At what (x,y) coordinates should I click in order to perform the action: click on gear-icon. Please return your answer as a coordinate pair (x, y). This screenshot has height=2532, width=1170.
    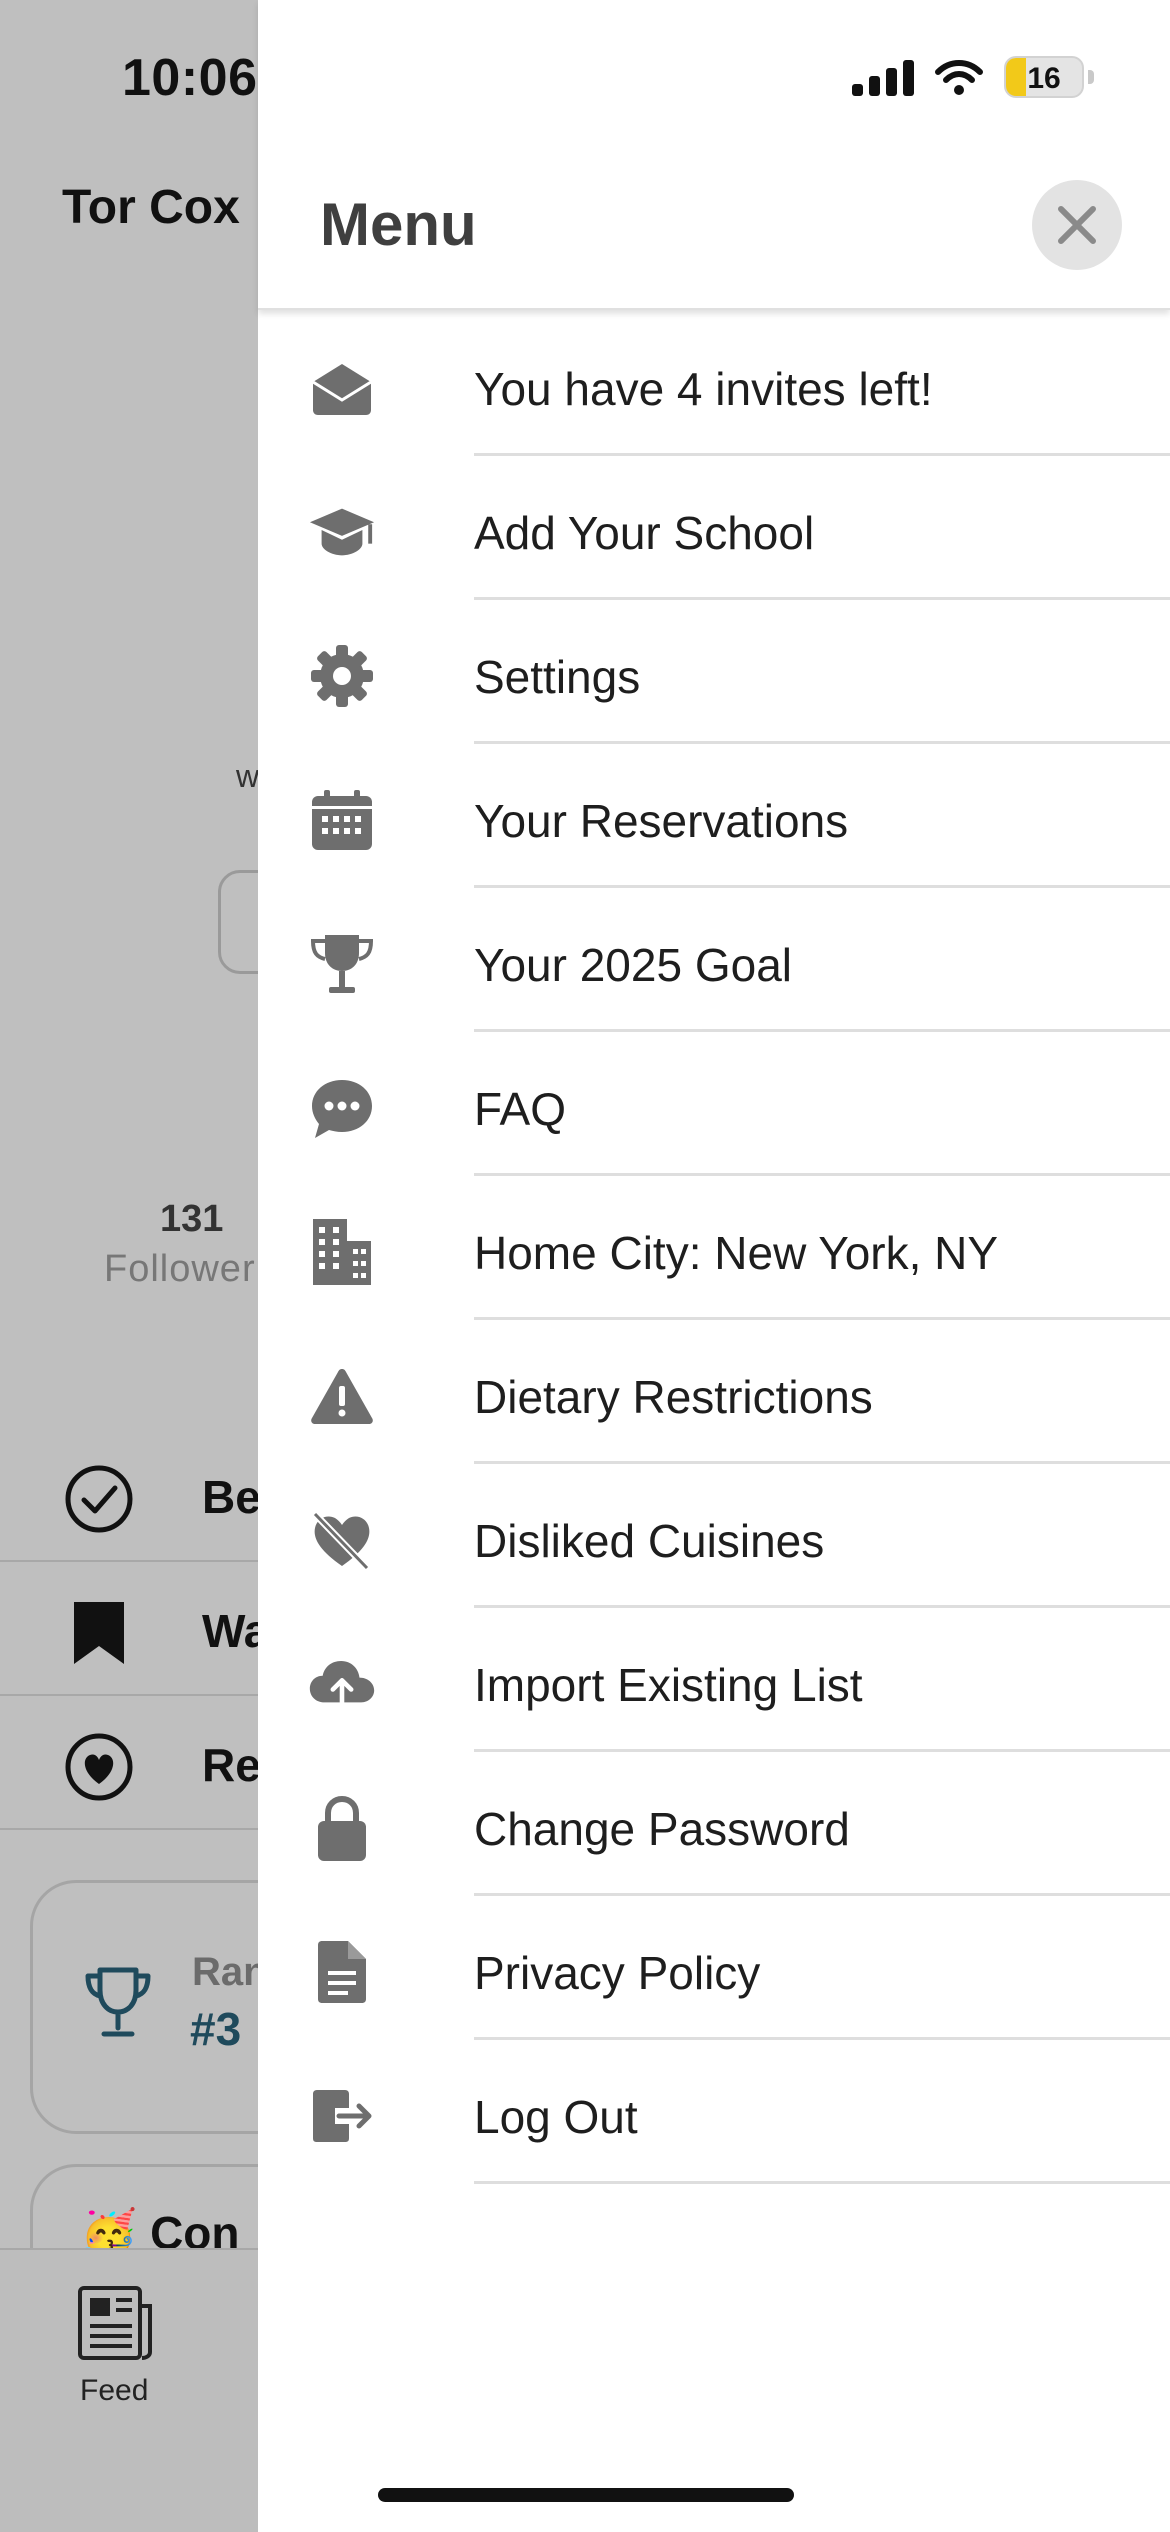
    Looking at the image, I should click on (342, 676).